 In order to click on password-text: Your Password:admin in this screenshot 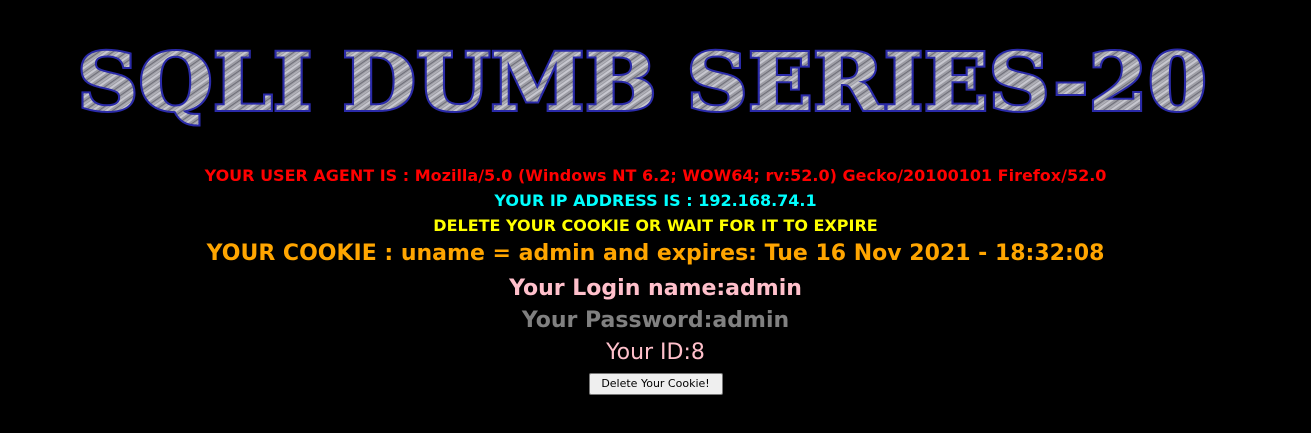, I will do `click(655, 320)`.